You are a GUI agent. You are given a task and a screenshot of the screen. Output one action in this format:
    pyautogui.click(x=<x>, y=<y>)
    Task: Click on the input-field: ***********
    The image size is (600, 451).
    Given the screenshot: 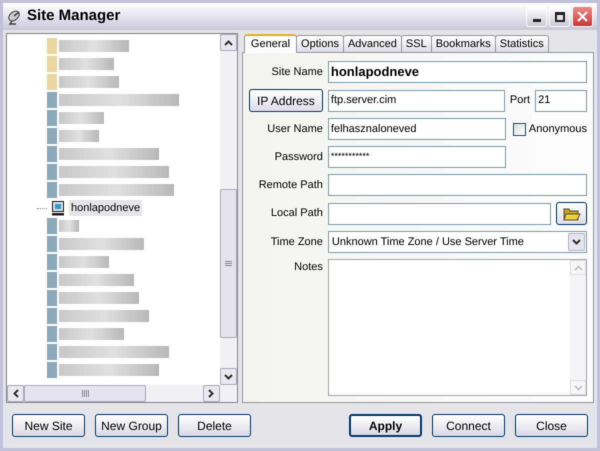 What is the action you would take?
    pyautogui.click(x=417, y=157)
    